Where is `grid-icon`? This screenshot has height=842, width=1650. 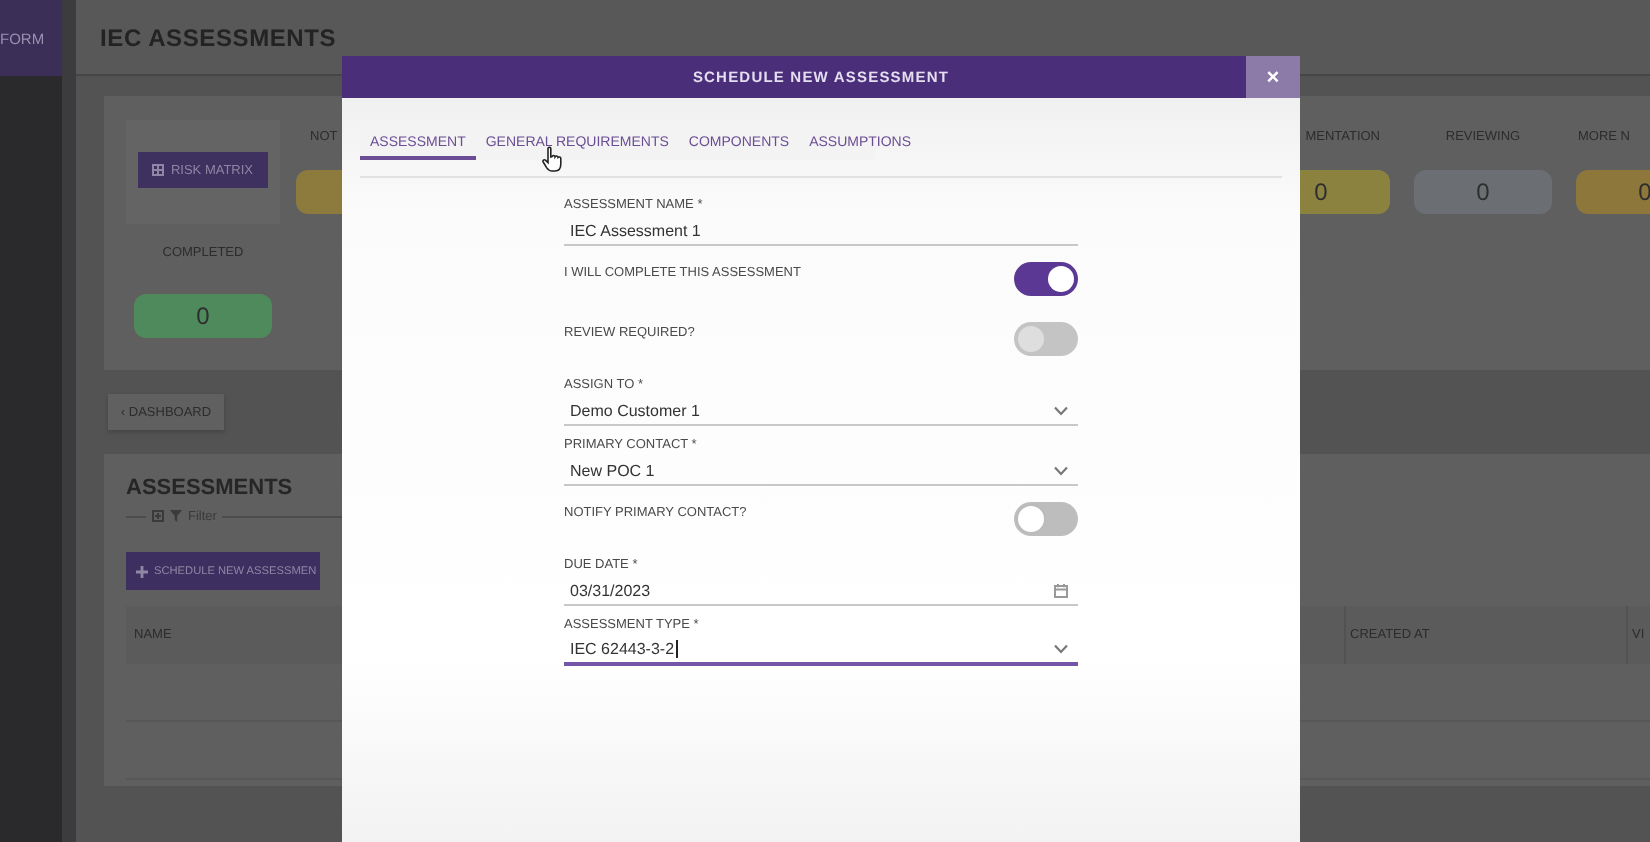 grid-icon is located at coordinates (158, 170).